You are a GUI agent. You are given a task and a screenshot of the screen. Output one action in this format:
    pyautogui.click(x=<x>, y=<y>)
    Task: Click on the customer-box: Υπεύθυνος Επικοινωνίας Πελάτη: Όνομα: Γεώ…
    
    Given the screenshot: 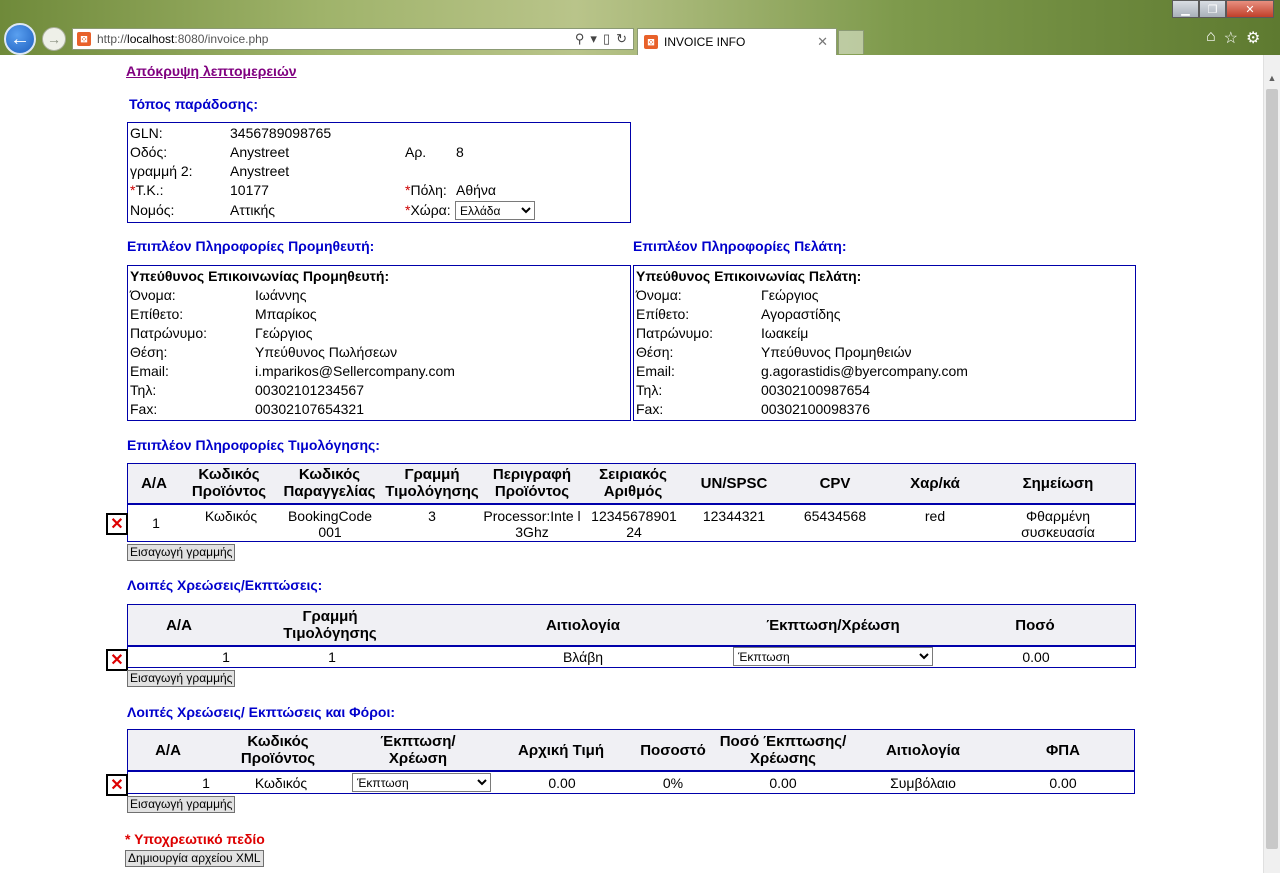 What is the action you would take?
    pyautogui.click(x=884, y=343)
    